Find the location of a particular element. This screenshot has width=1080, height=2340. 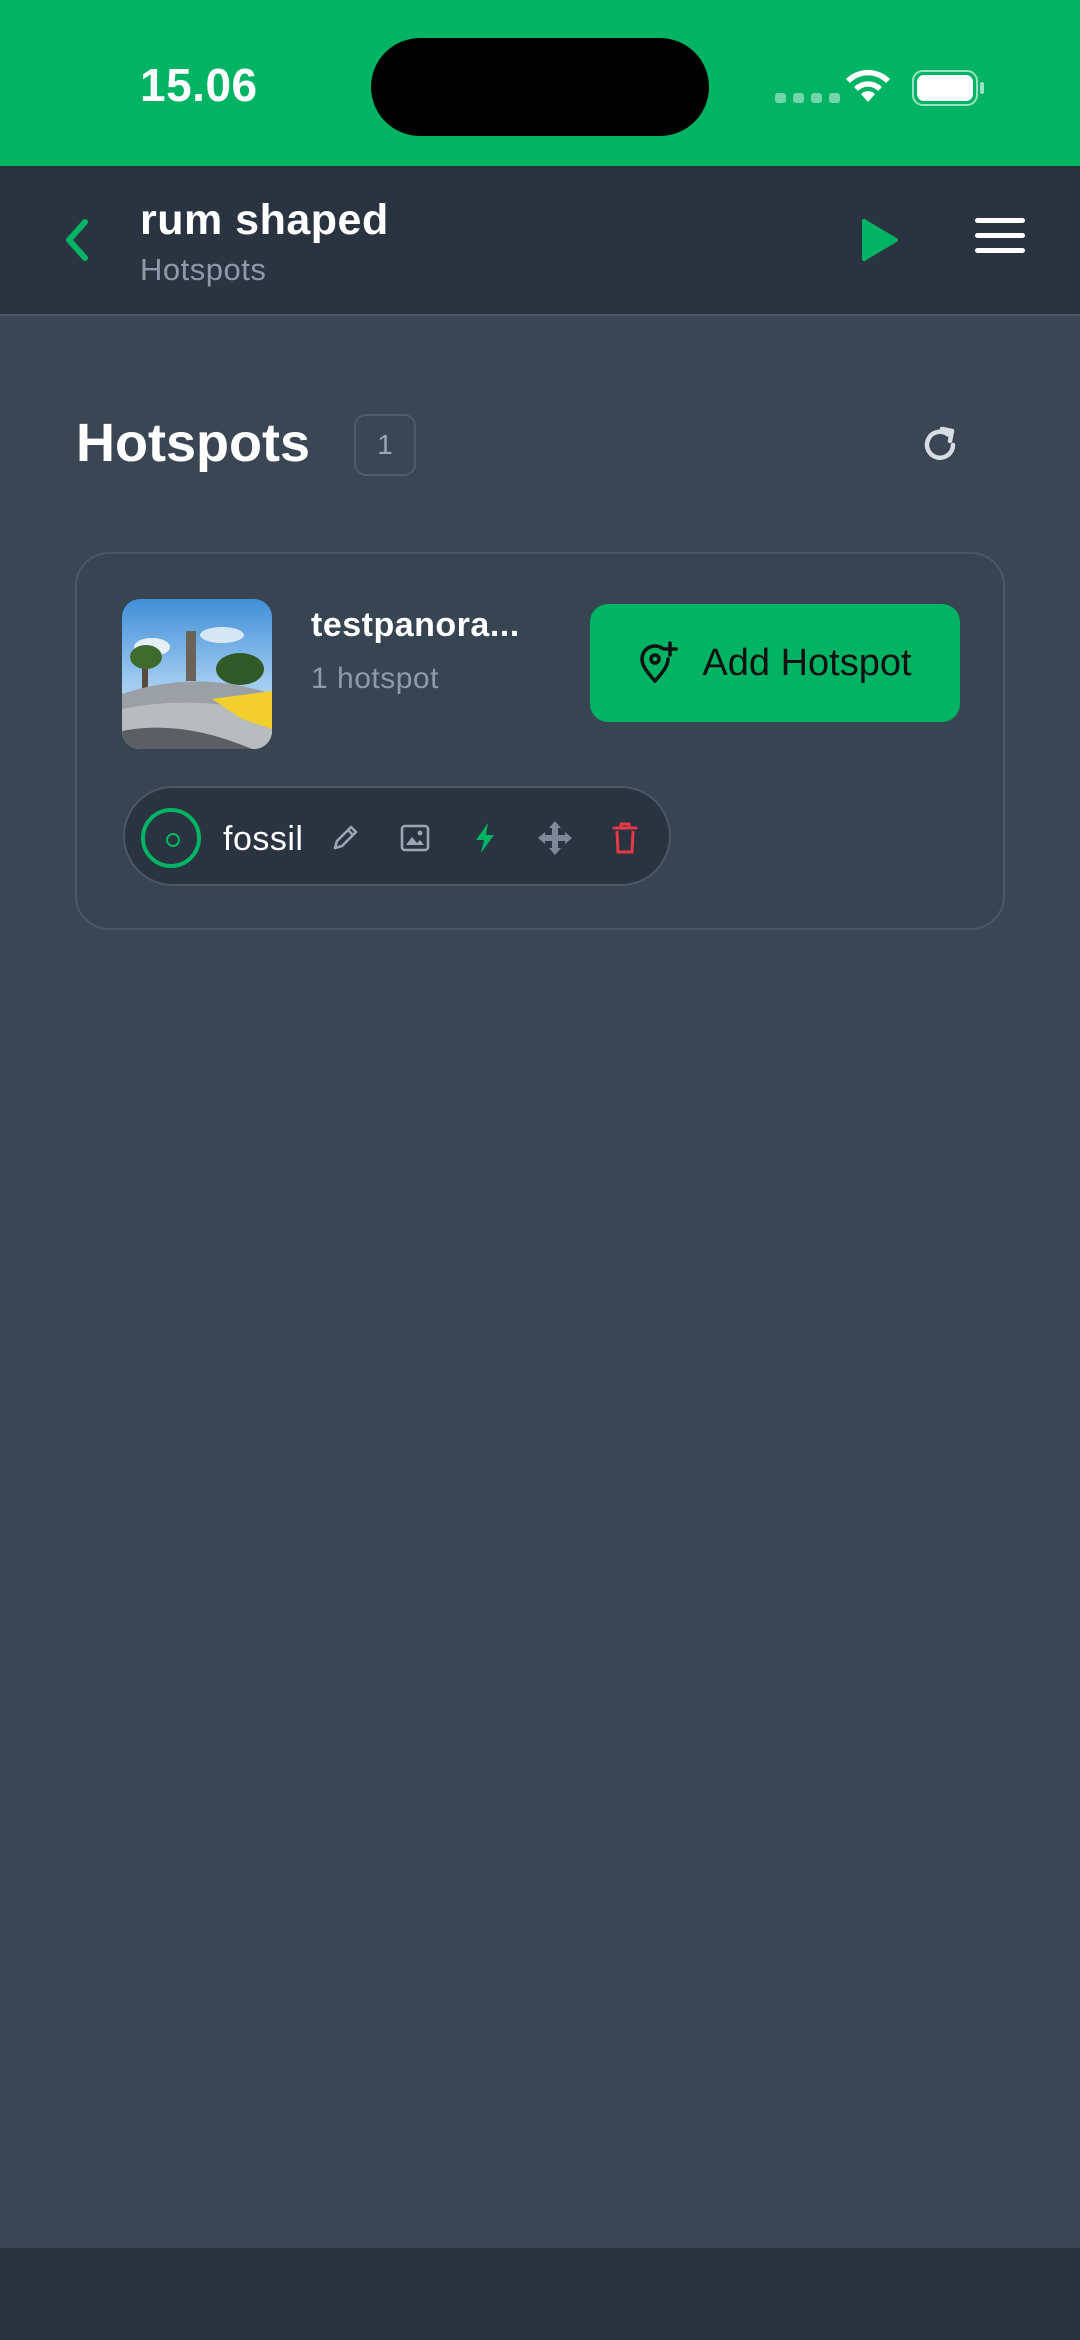

delete-hotspot-button is located at coordinates (625, 838).